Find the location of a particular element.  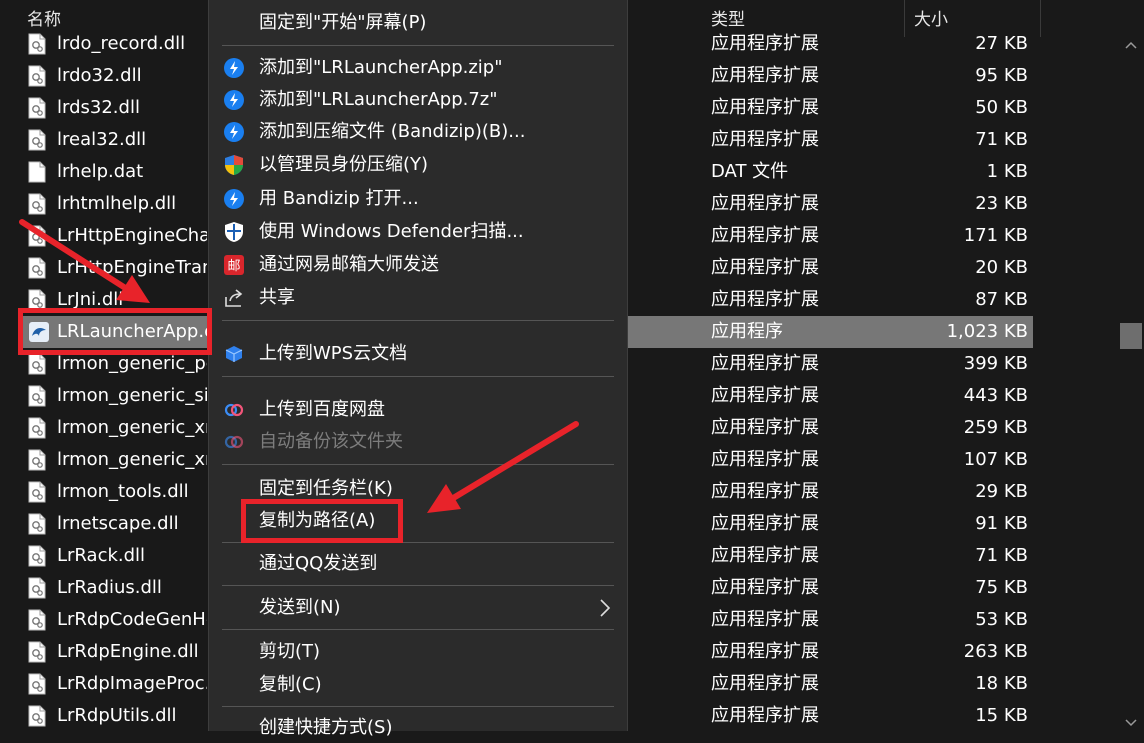

menu-item-netease-mail: 邮 通过网易邮箱大师发送 is located at coordinates (419, 265).